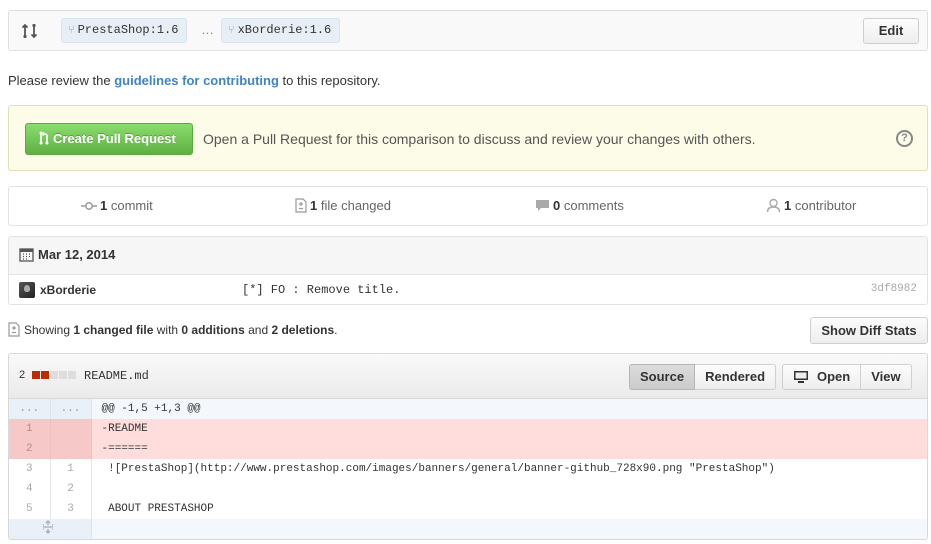 The width and height of the screenshot is (931, 544). What do you see at coordinates (329, 80) in the screenshot?
I see `notice-suffix: to this repository.` at bounding box center [329, 80].